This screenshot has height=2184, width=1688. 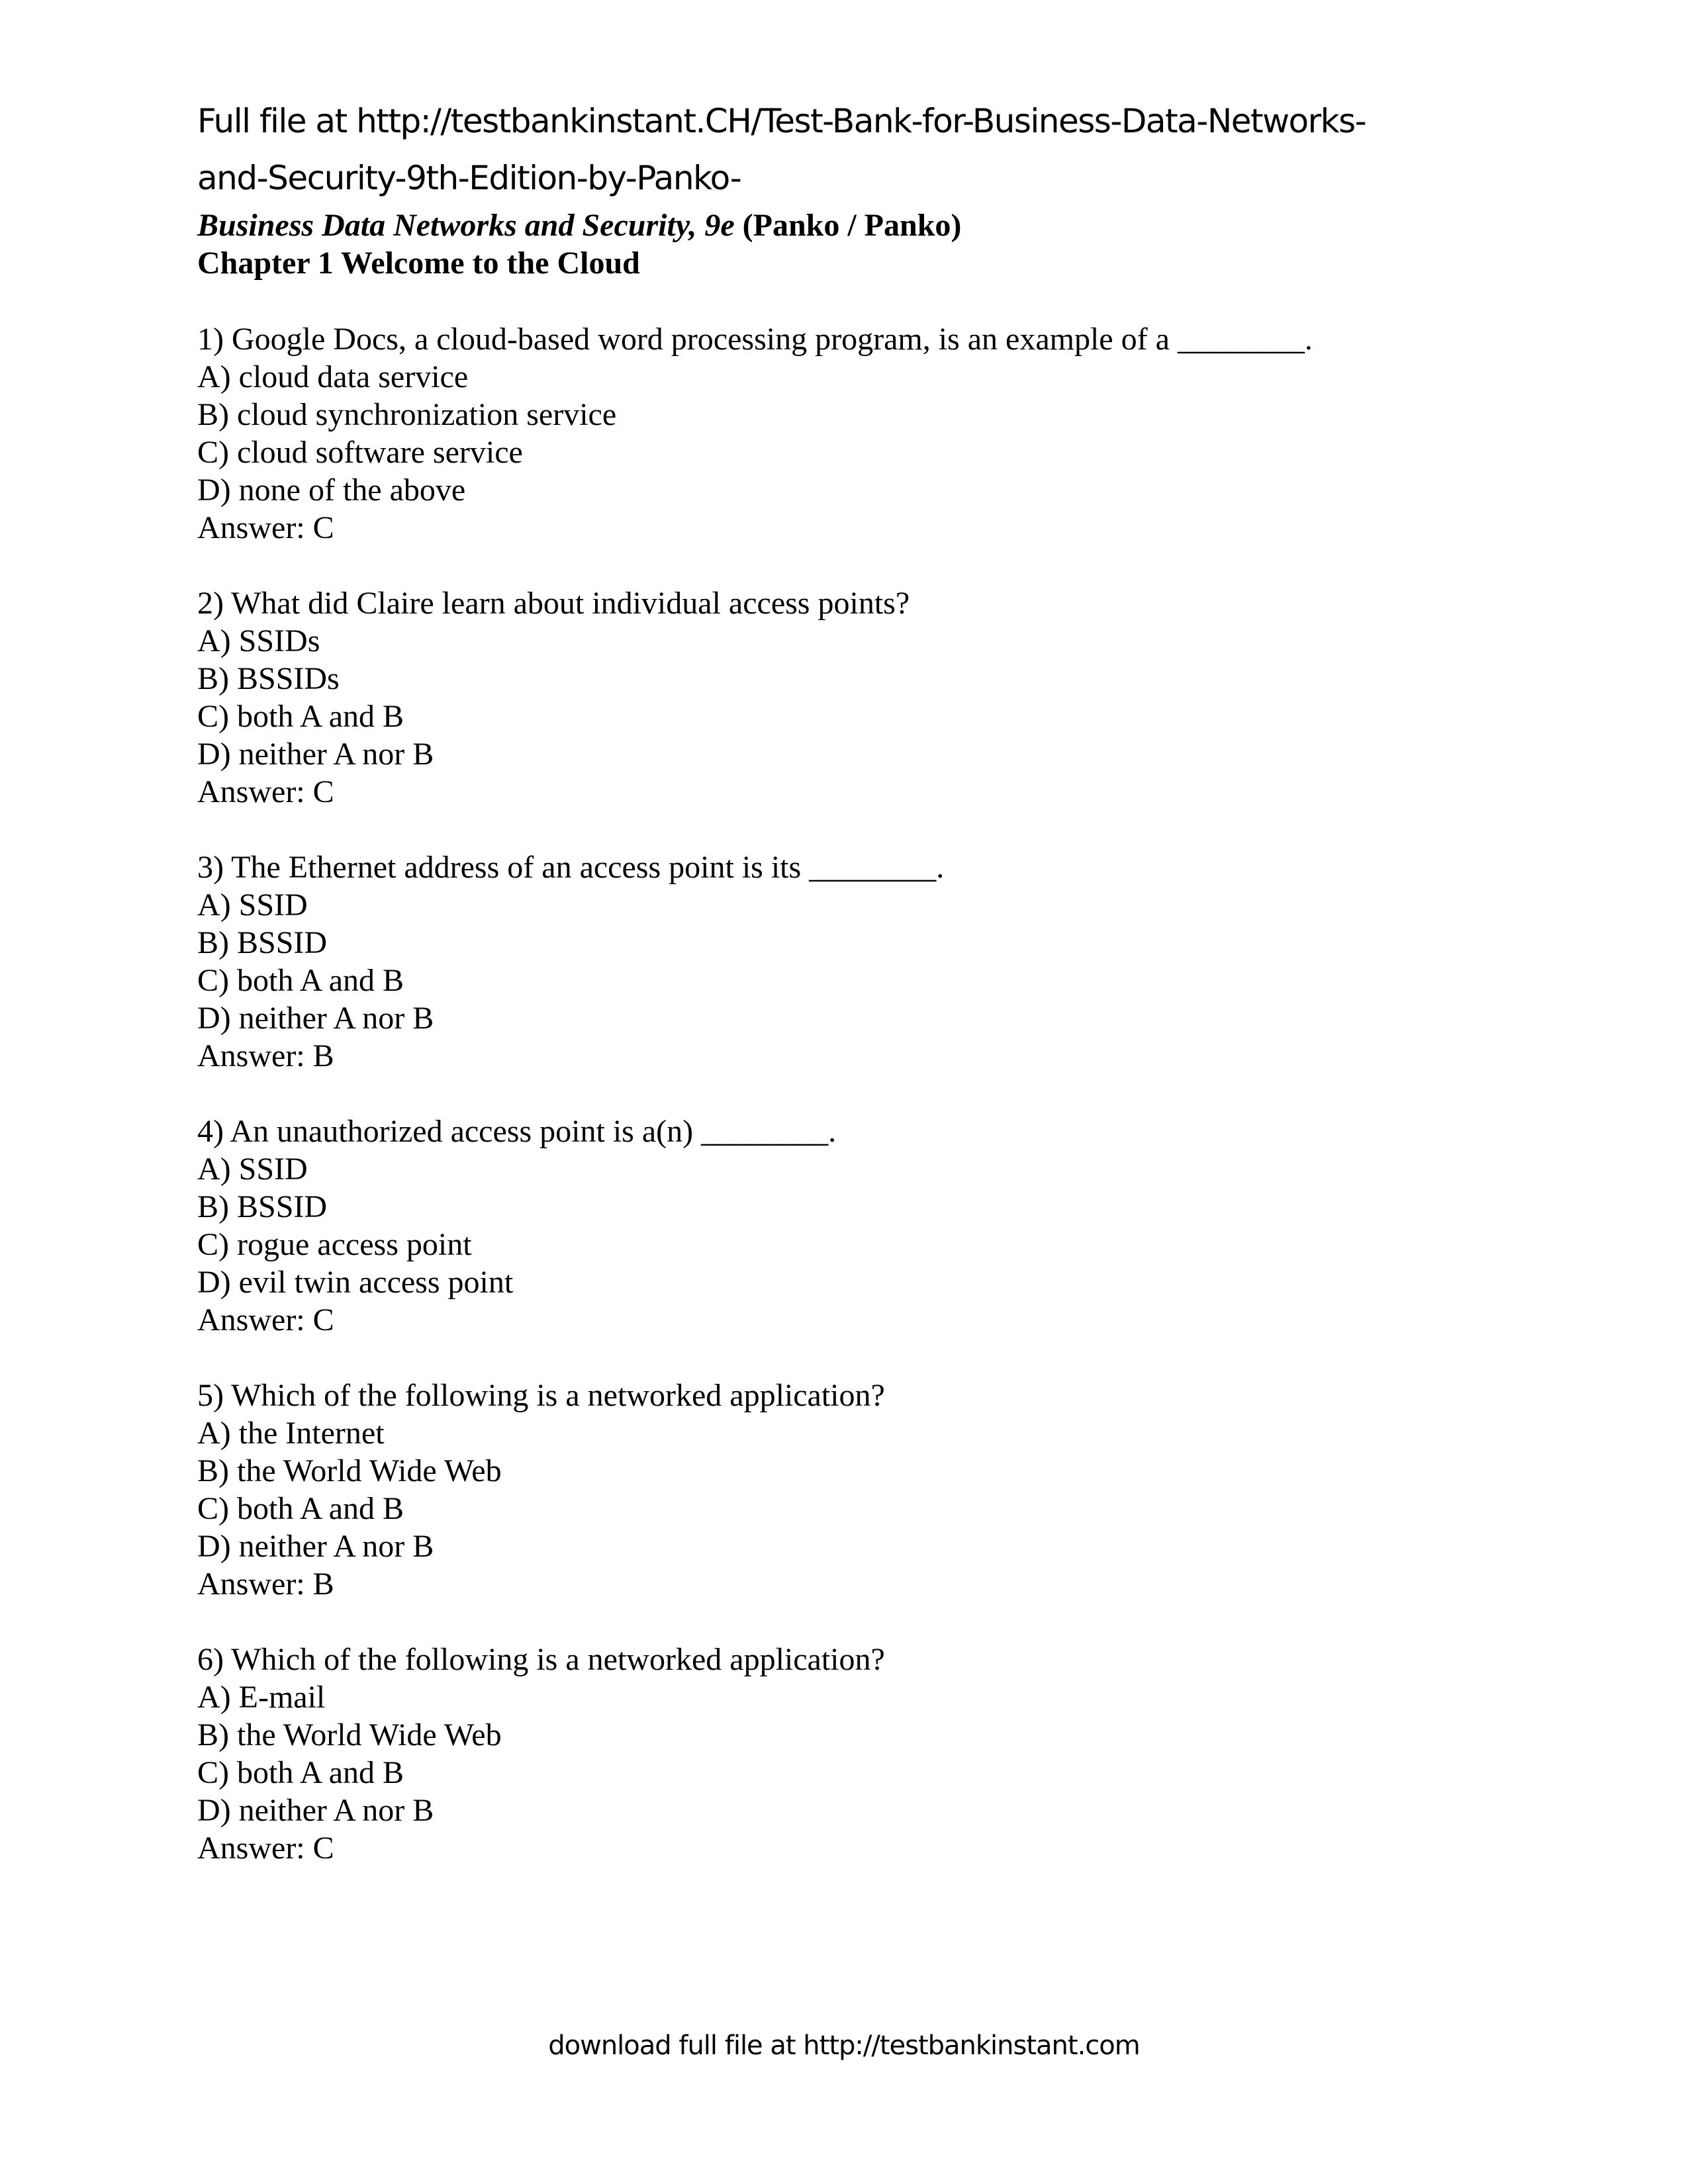 What do you see at coordinates (355, 1282) in the screenshot?
I see `answer-option: D) evil twin access point` at bounding box center [355, 1282].